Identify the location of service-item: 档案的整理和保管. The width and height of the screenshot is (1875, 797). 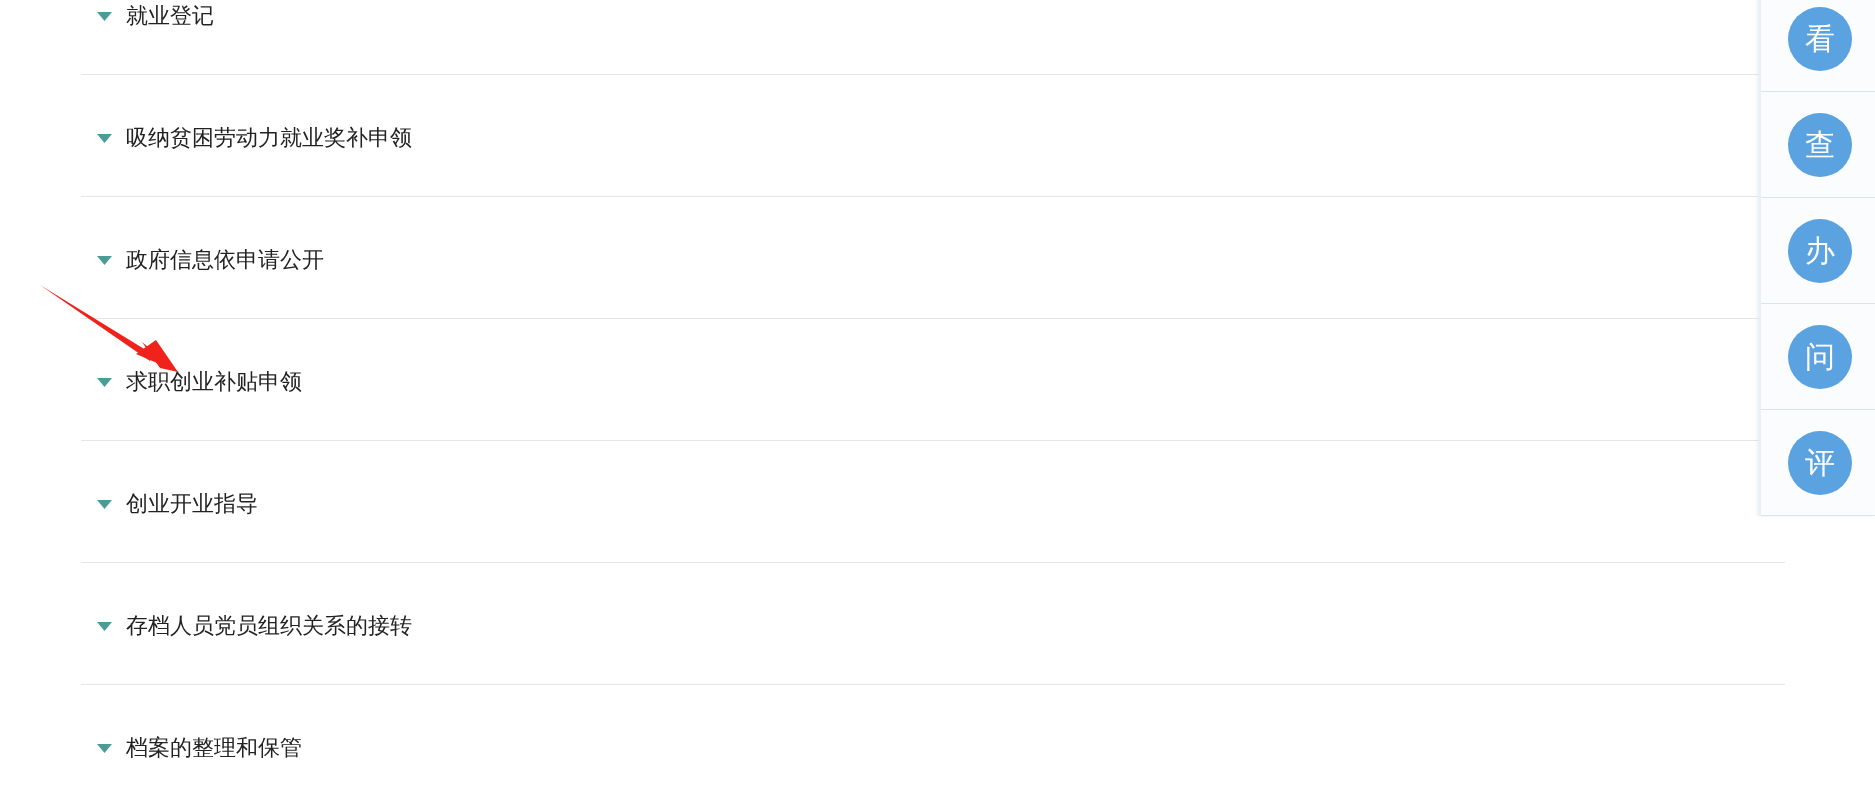
(214, 748).